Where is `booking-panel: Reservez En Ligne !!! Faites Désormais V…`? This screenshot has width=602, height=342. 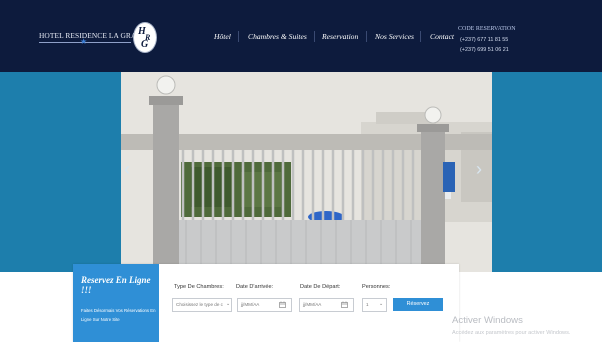
booking-panel: Reservez En Ligne !!! Faites Désormais V… is located at coordinates (116, 303).